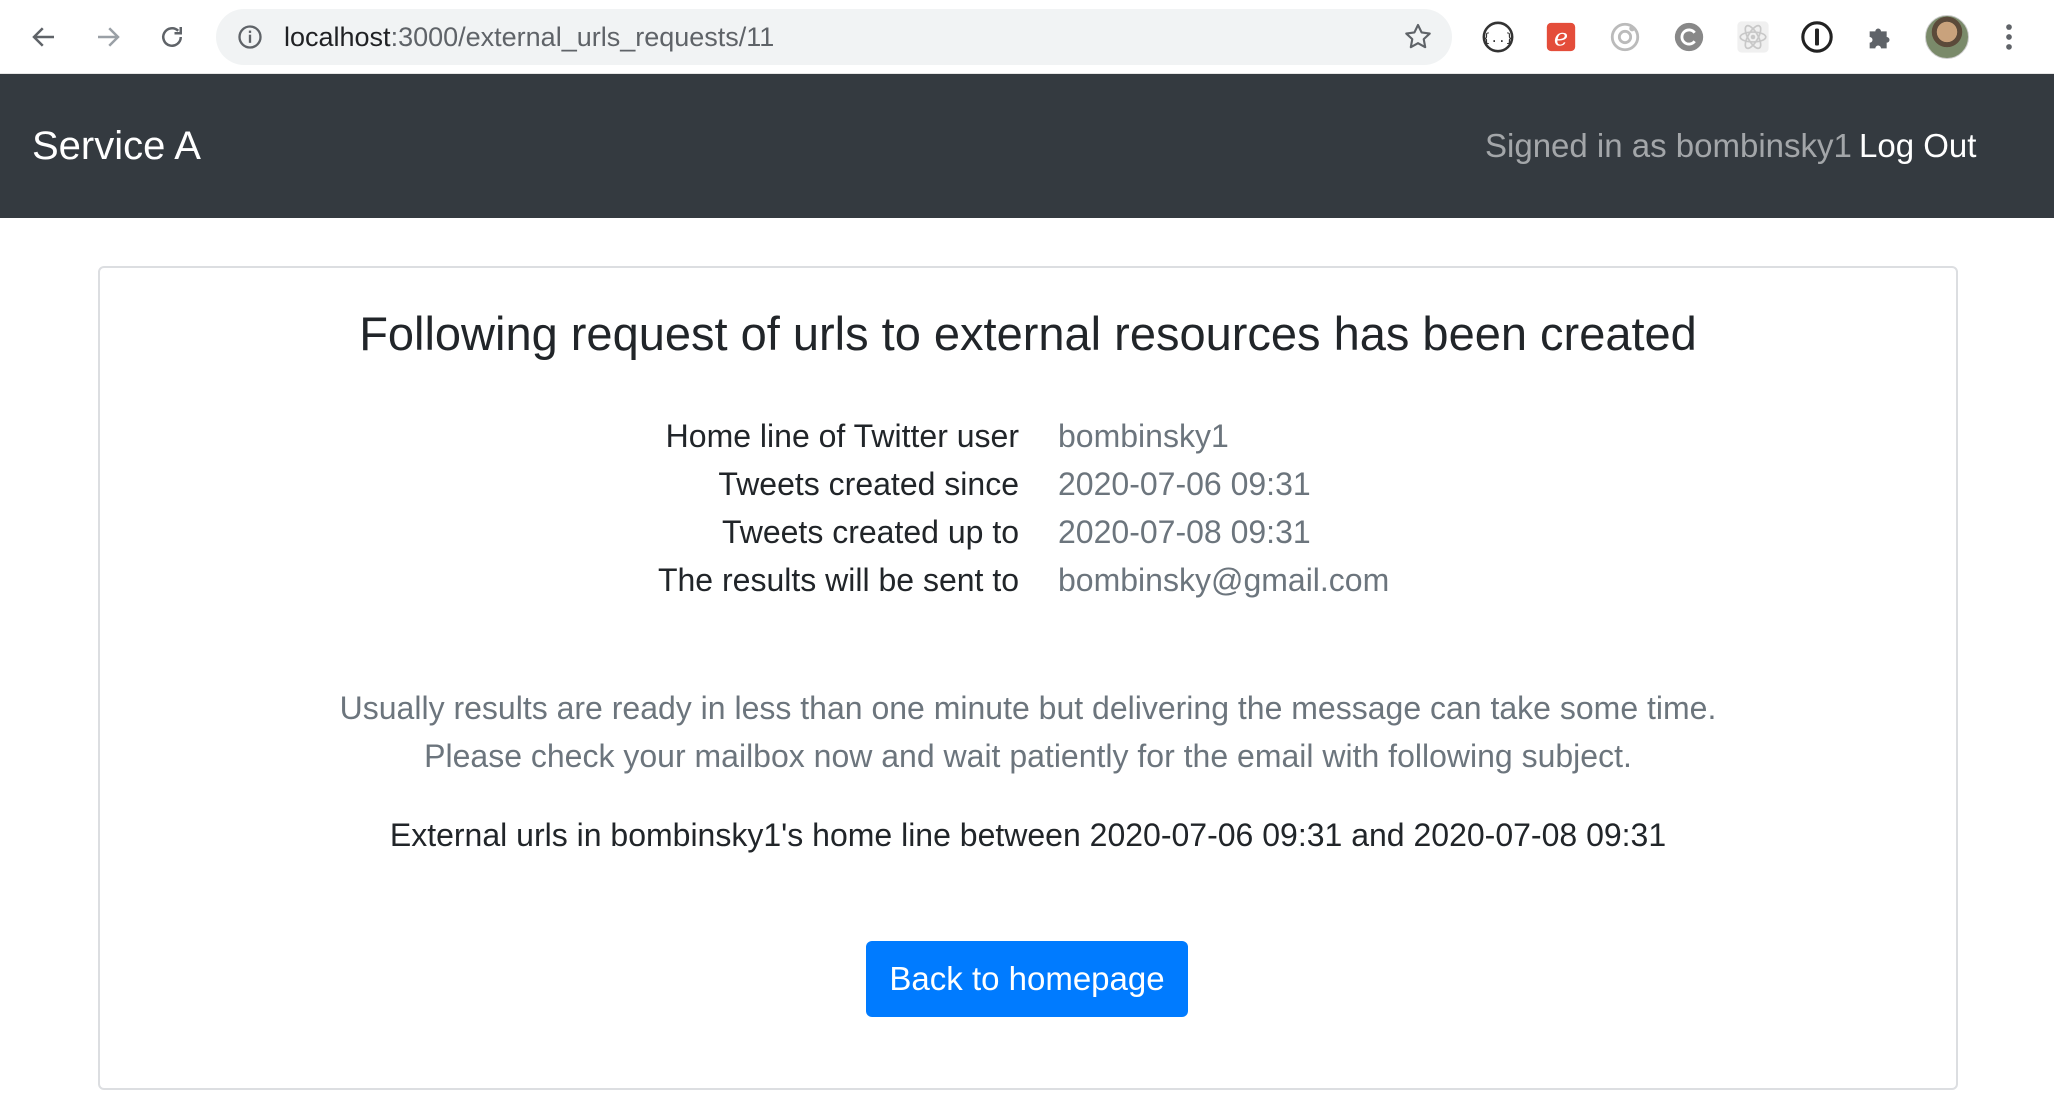 This screenshot has height=1112, width=2054. I want to click on detail-value: 2020-07-06 09:31, so click(1184, 484).